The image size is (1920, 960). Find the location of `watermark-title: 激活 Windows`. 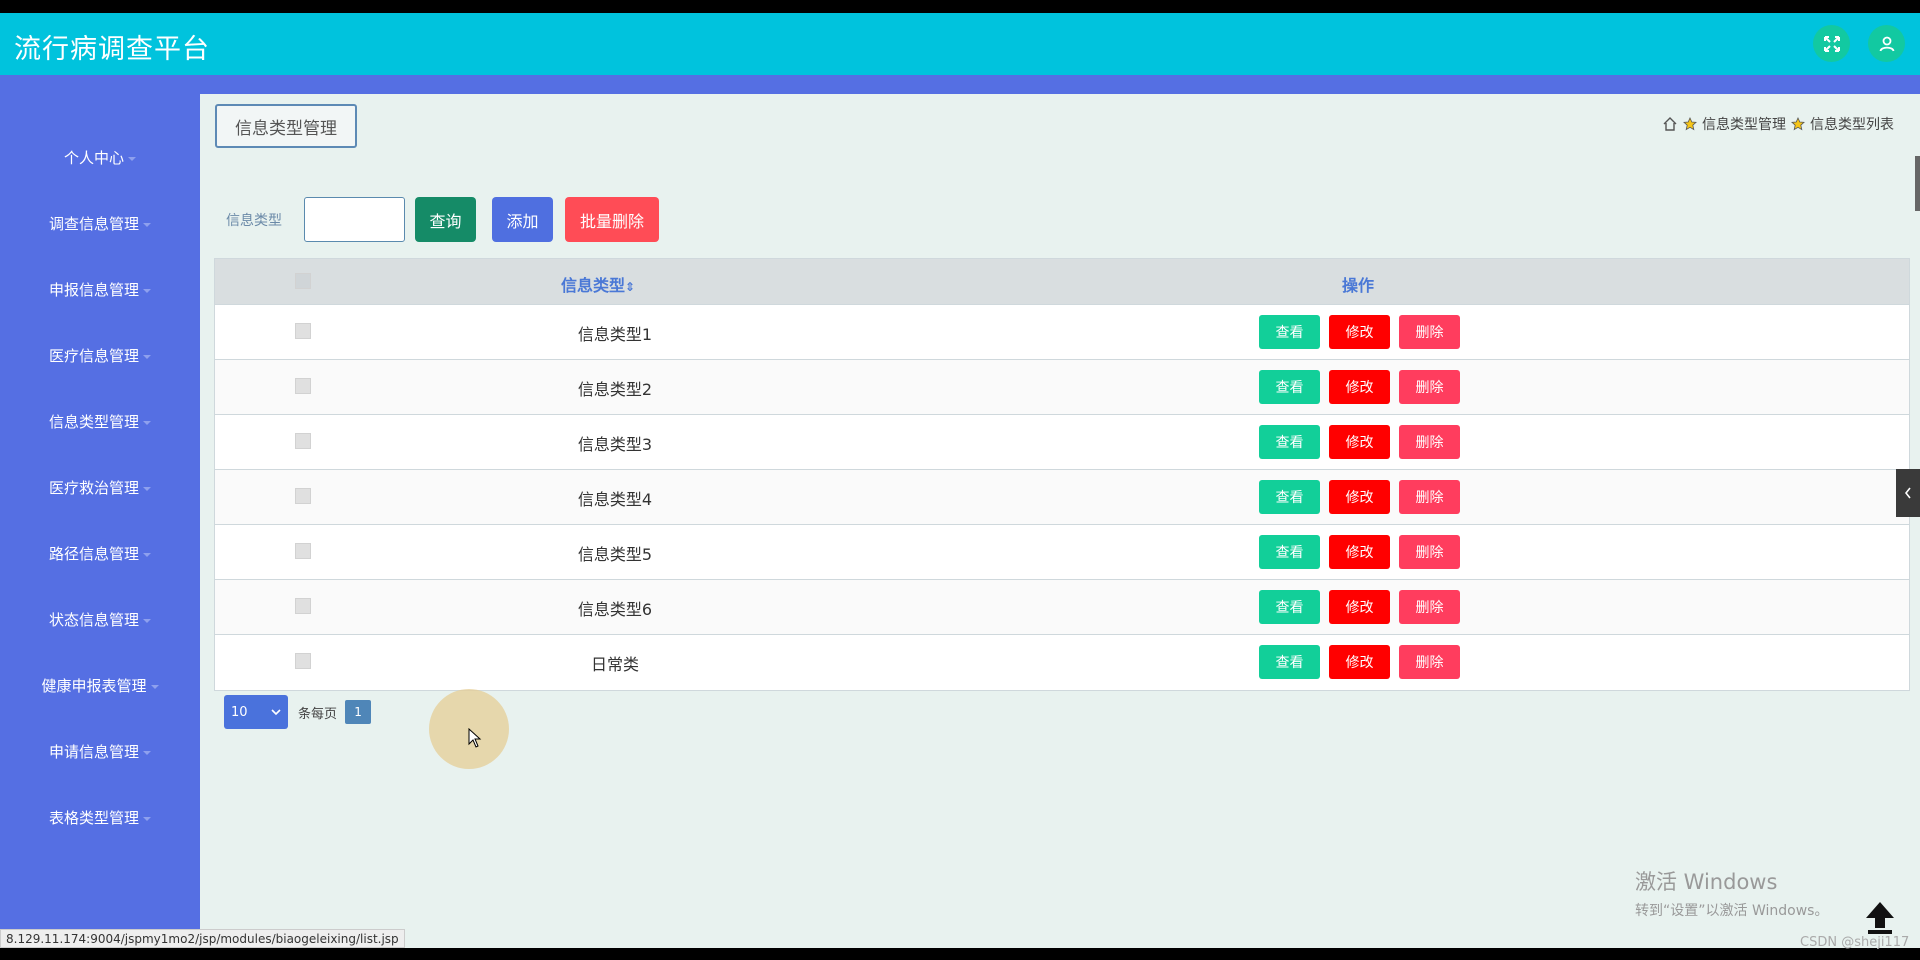

watermark-title: 激活 Windows is located at coordinates (1706, 882).